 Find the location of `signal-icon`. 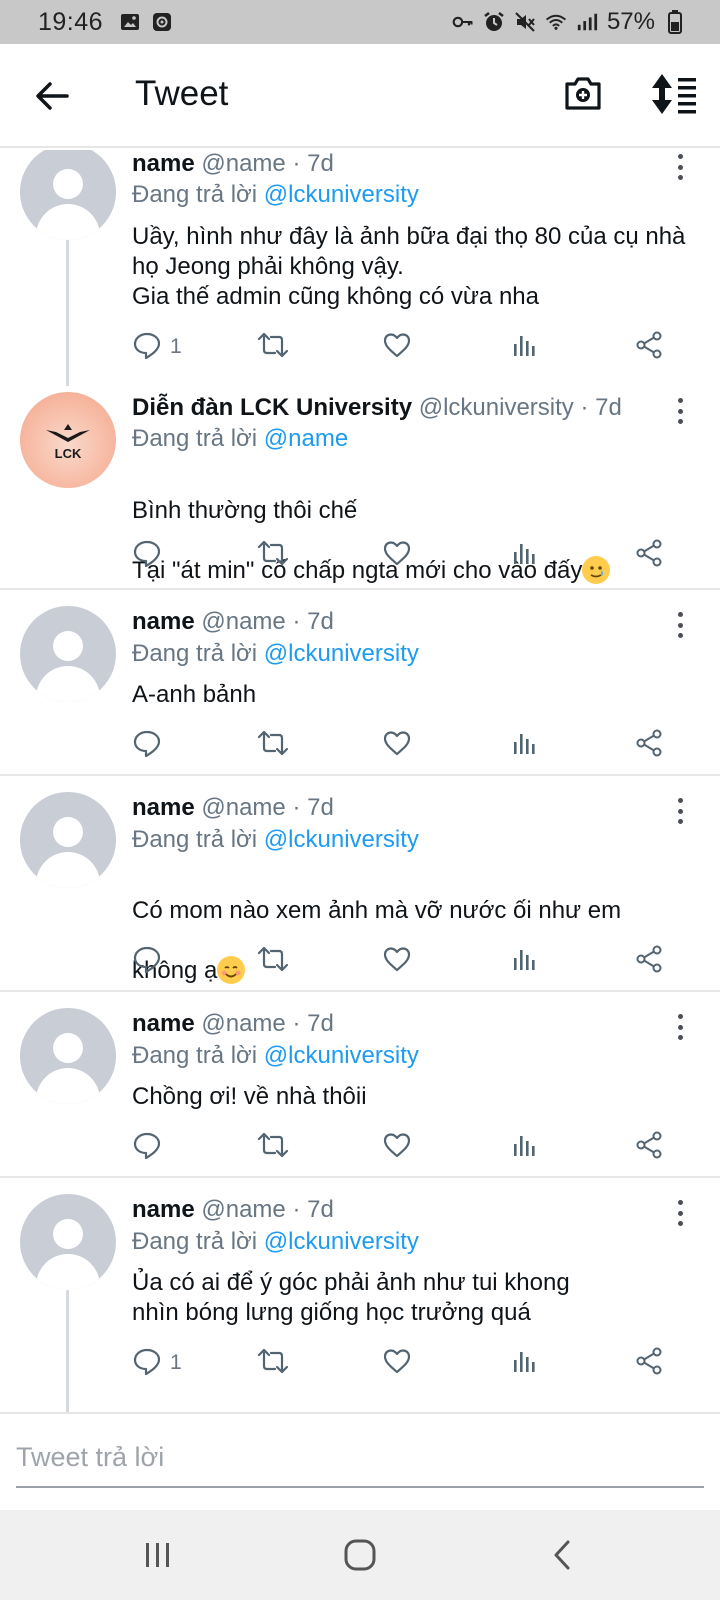

signal-icon is located at coordinates (587, 22).